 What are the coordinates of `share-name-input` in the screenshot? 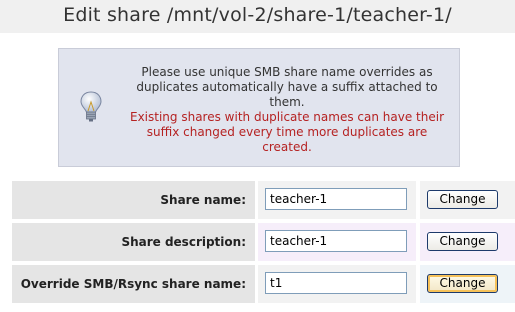 It's located at (336, 199).